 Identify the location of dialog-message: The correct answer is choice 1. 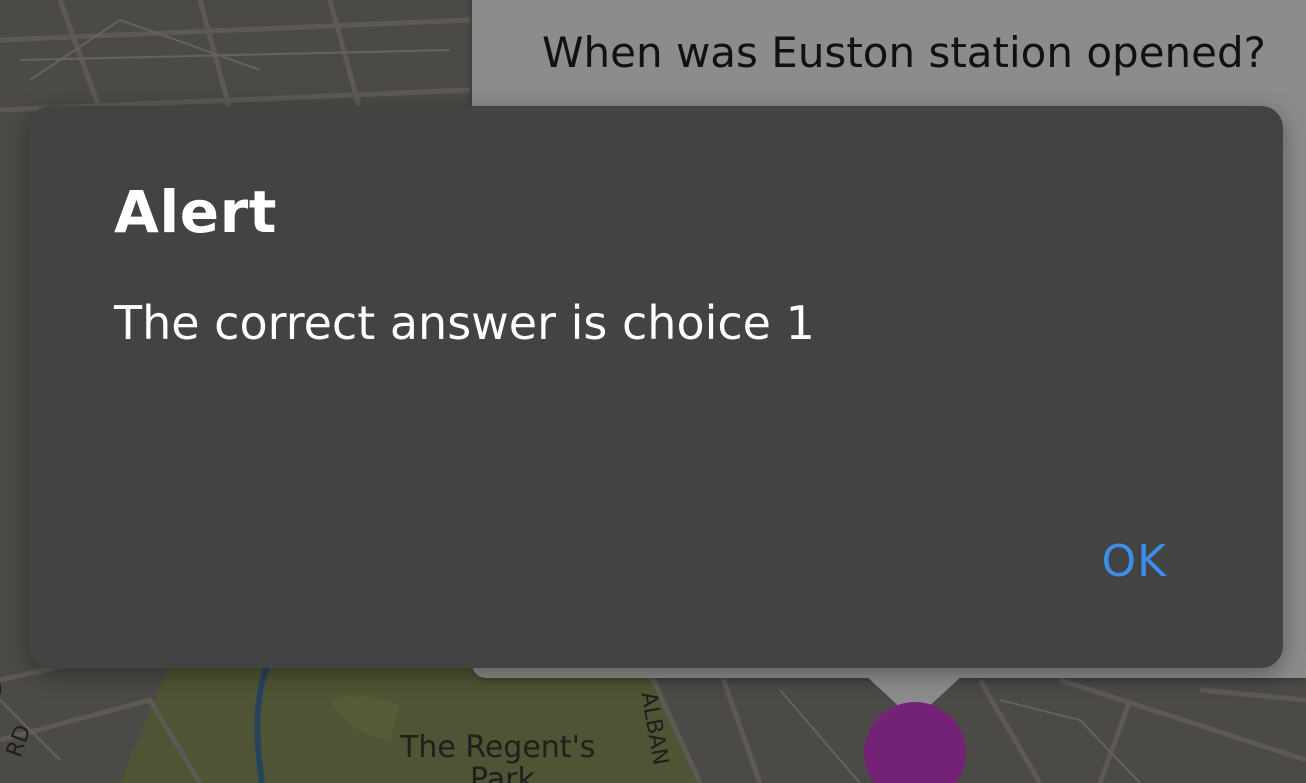
(464, 323).